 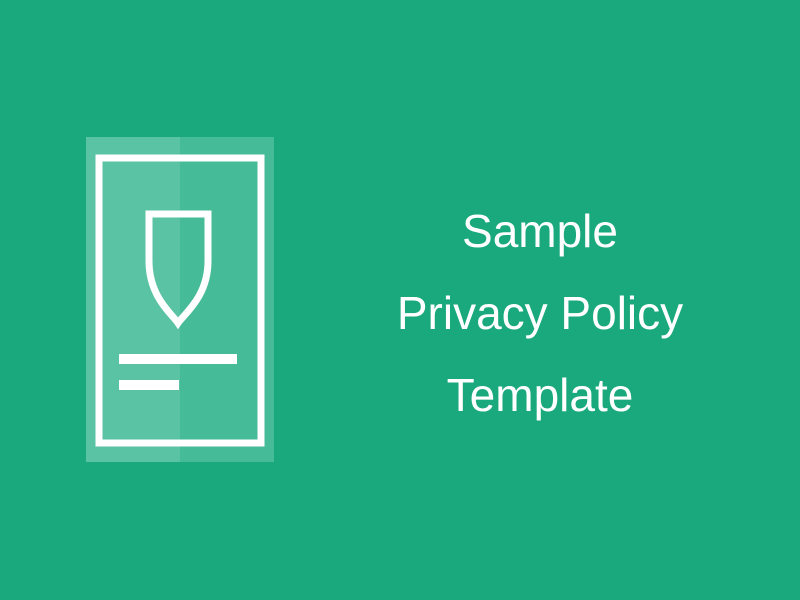 I want to click on title-line-2: Privacy Policy, so click(x=540, y=313).